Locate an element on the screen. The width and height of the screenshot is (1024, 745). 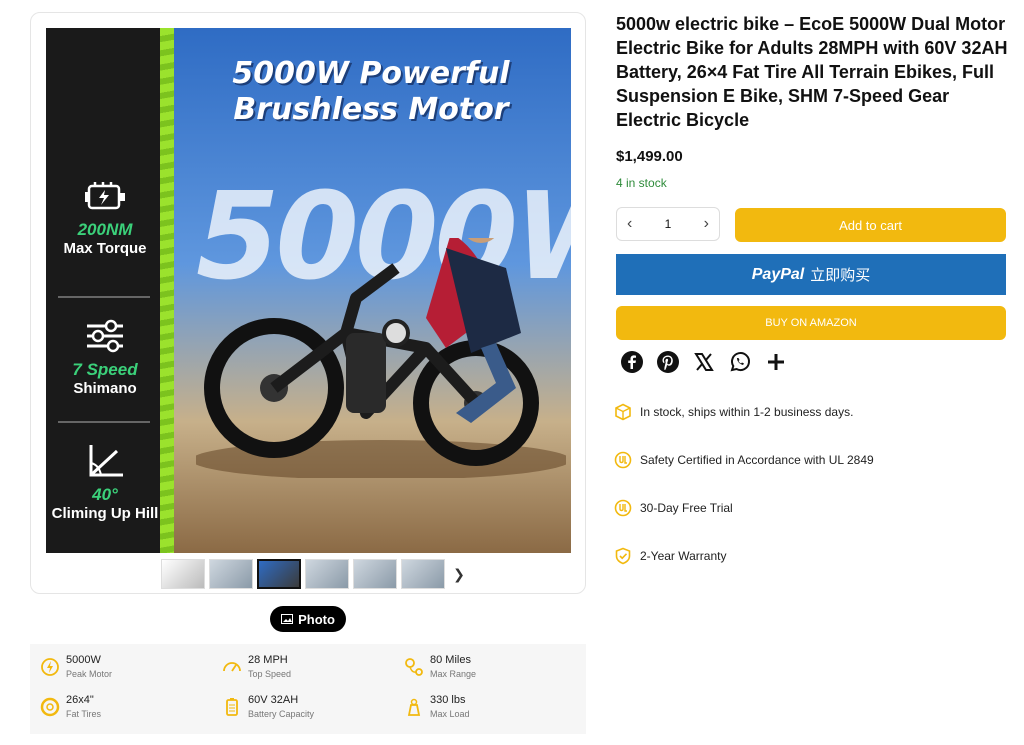
info-item: 2-Year Warranty is located at coordinates (804, 556).